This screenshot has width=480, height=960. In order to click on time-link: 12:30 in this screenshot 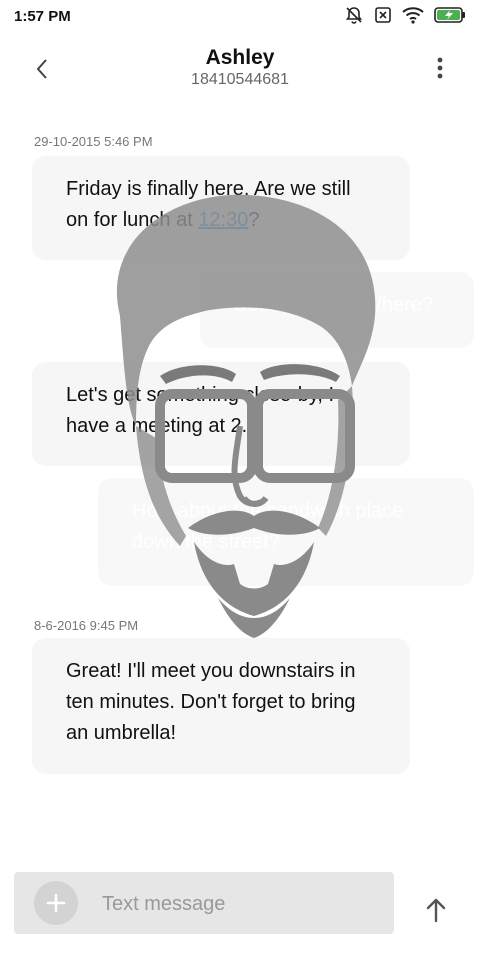, I will do `click(223, 220)`.